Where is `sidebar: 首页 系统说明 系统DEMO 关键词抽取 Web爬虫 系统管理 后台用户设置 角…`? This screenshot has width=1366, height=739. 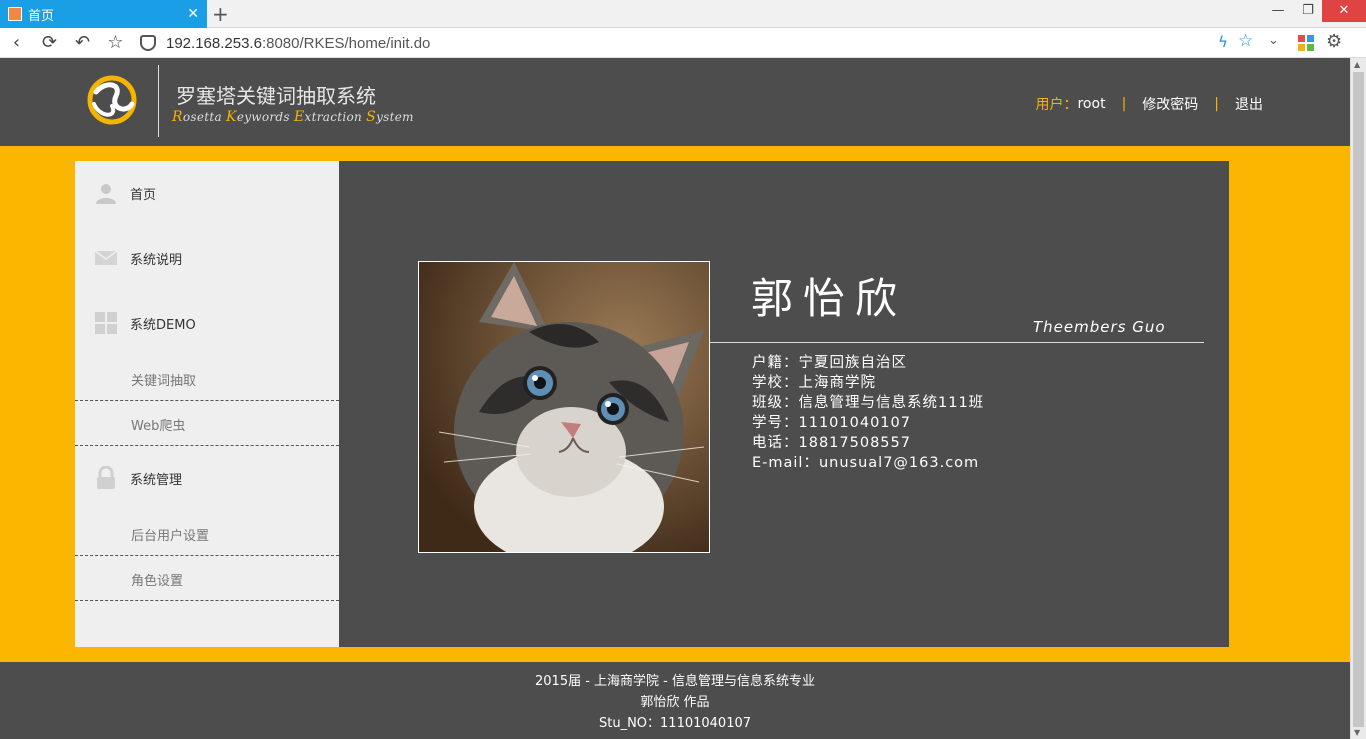
sidebar: 首页 系统说明 系统DEMO 关键词抽取 Web爬虫 系统管理 后台用户设置 角… is located at coordinates (207, 404).